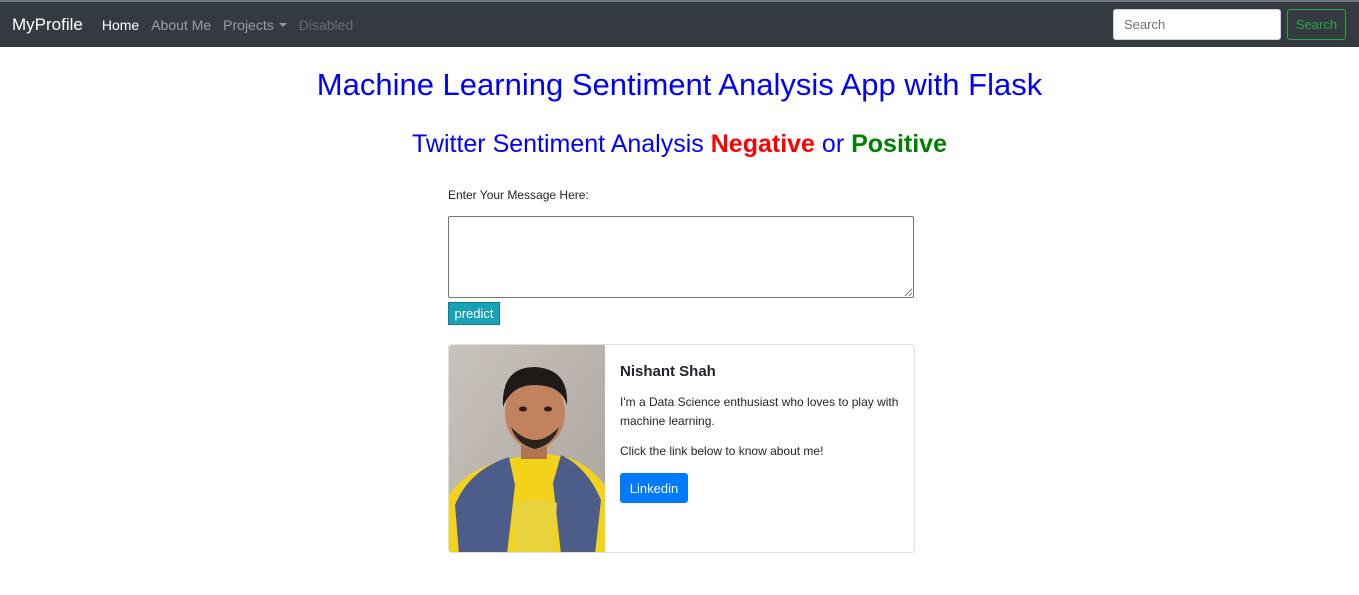 The height and width of the screenshot is (595, 1359). I want to click on message-textarea, so click(681, 257).